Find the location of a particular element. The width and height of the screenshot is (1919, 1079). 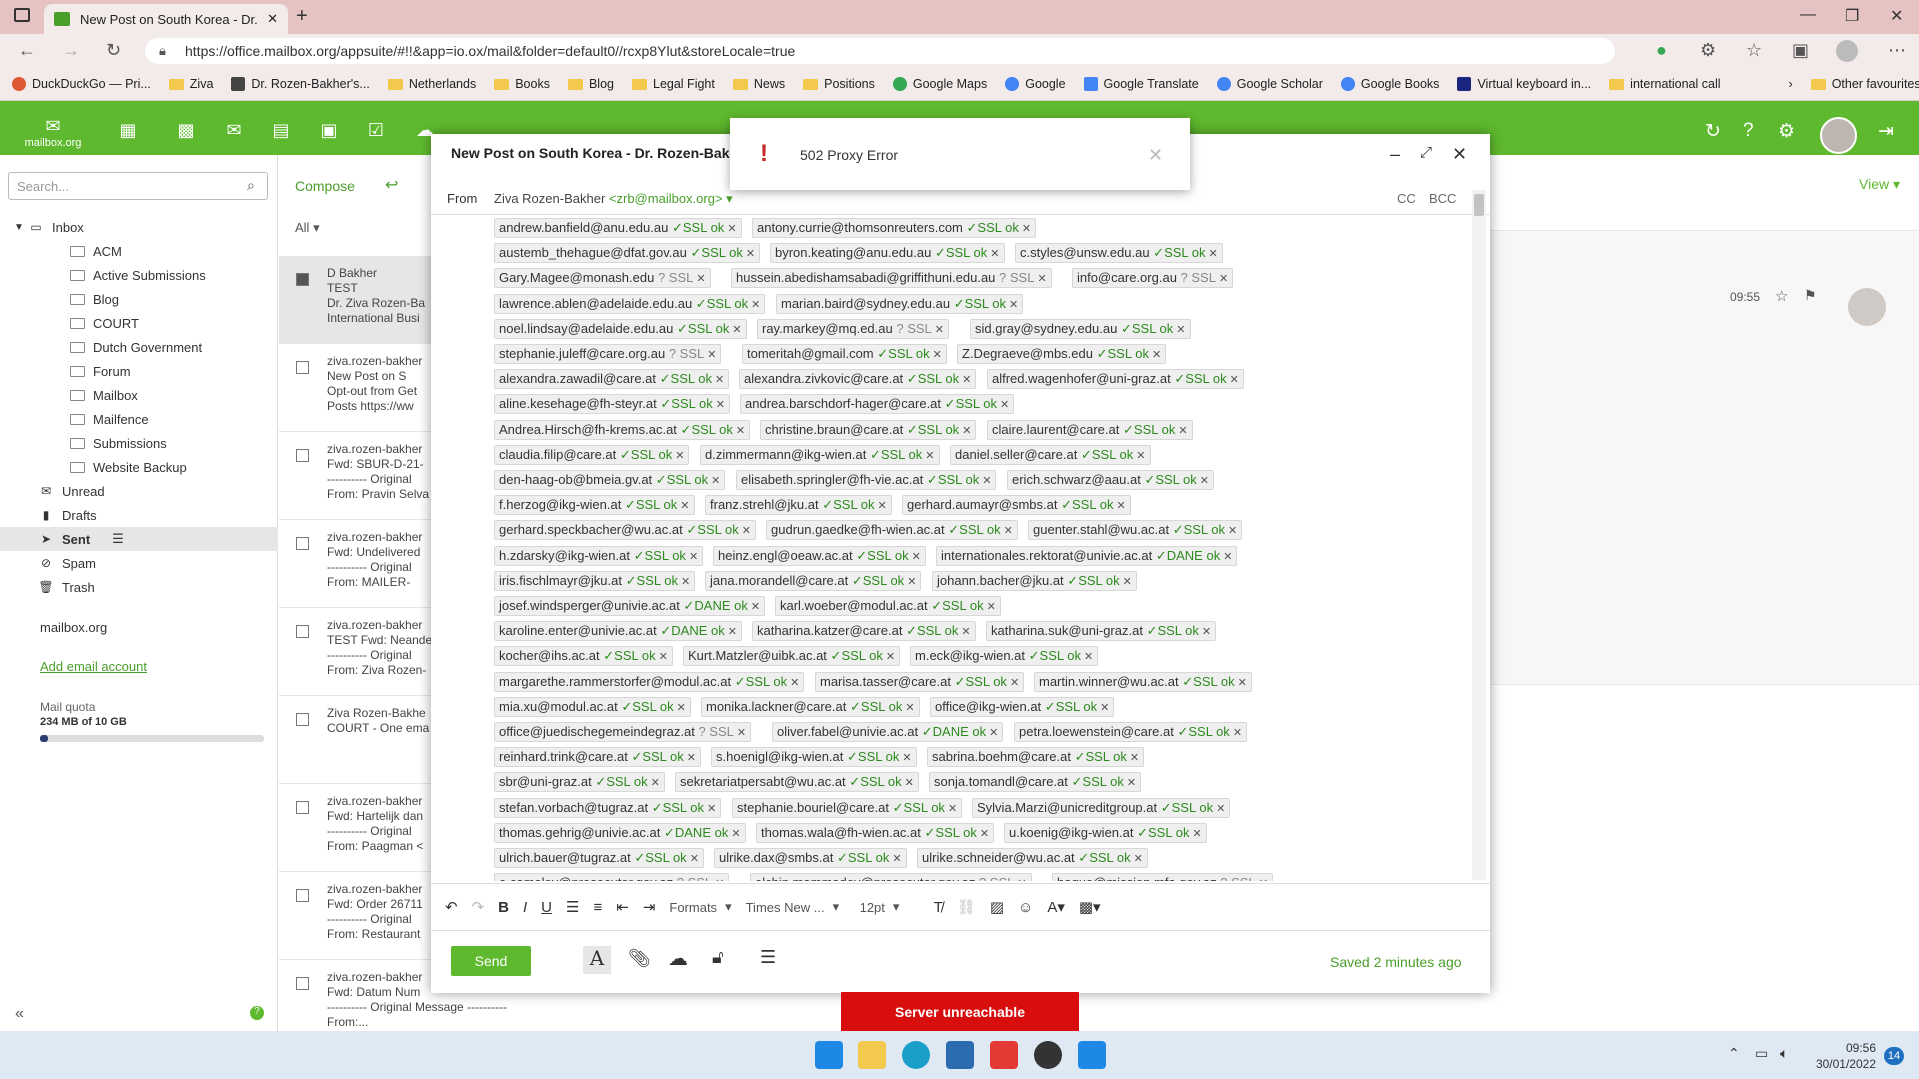

add-email-account-link: Add email account is located at coordinates (93, 666).